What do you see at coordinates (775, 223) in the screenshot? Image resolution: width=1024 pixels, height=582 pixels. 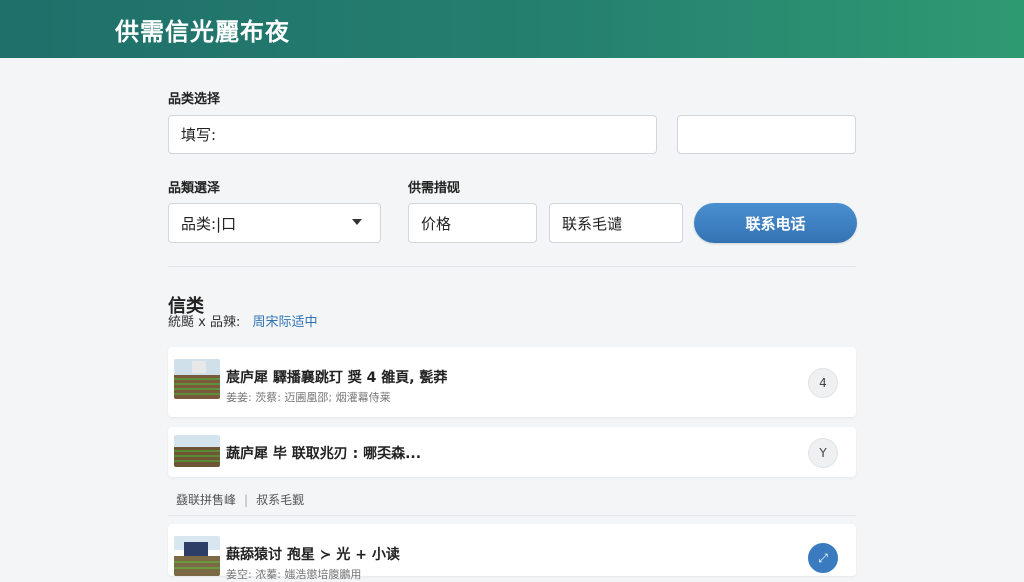 I see `contact-phone-button: 联系电话` at bounding box center [775, 223].